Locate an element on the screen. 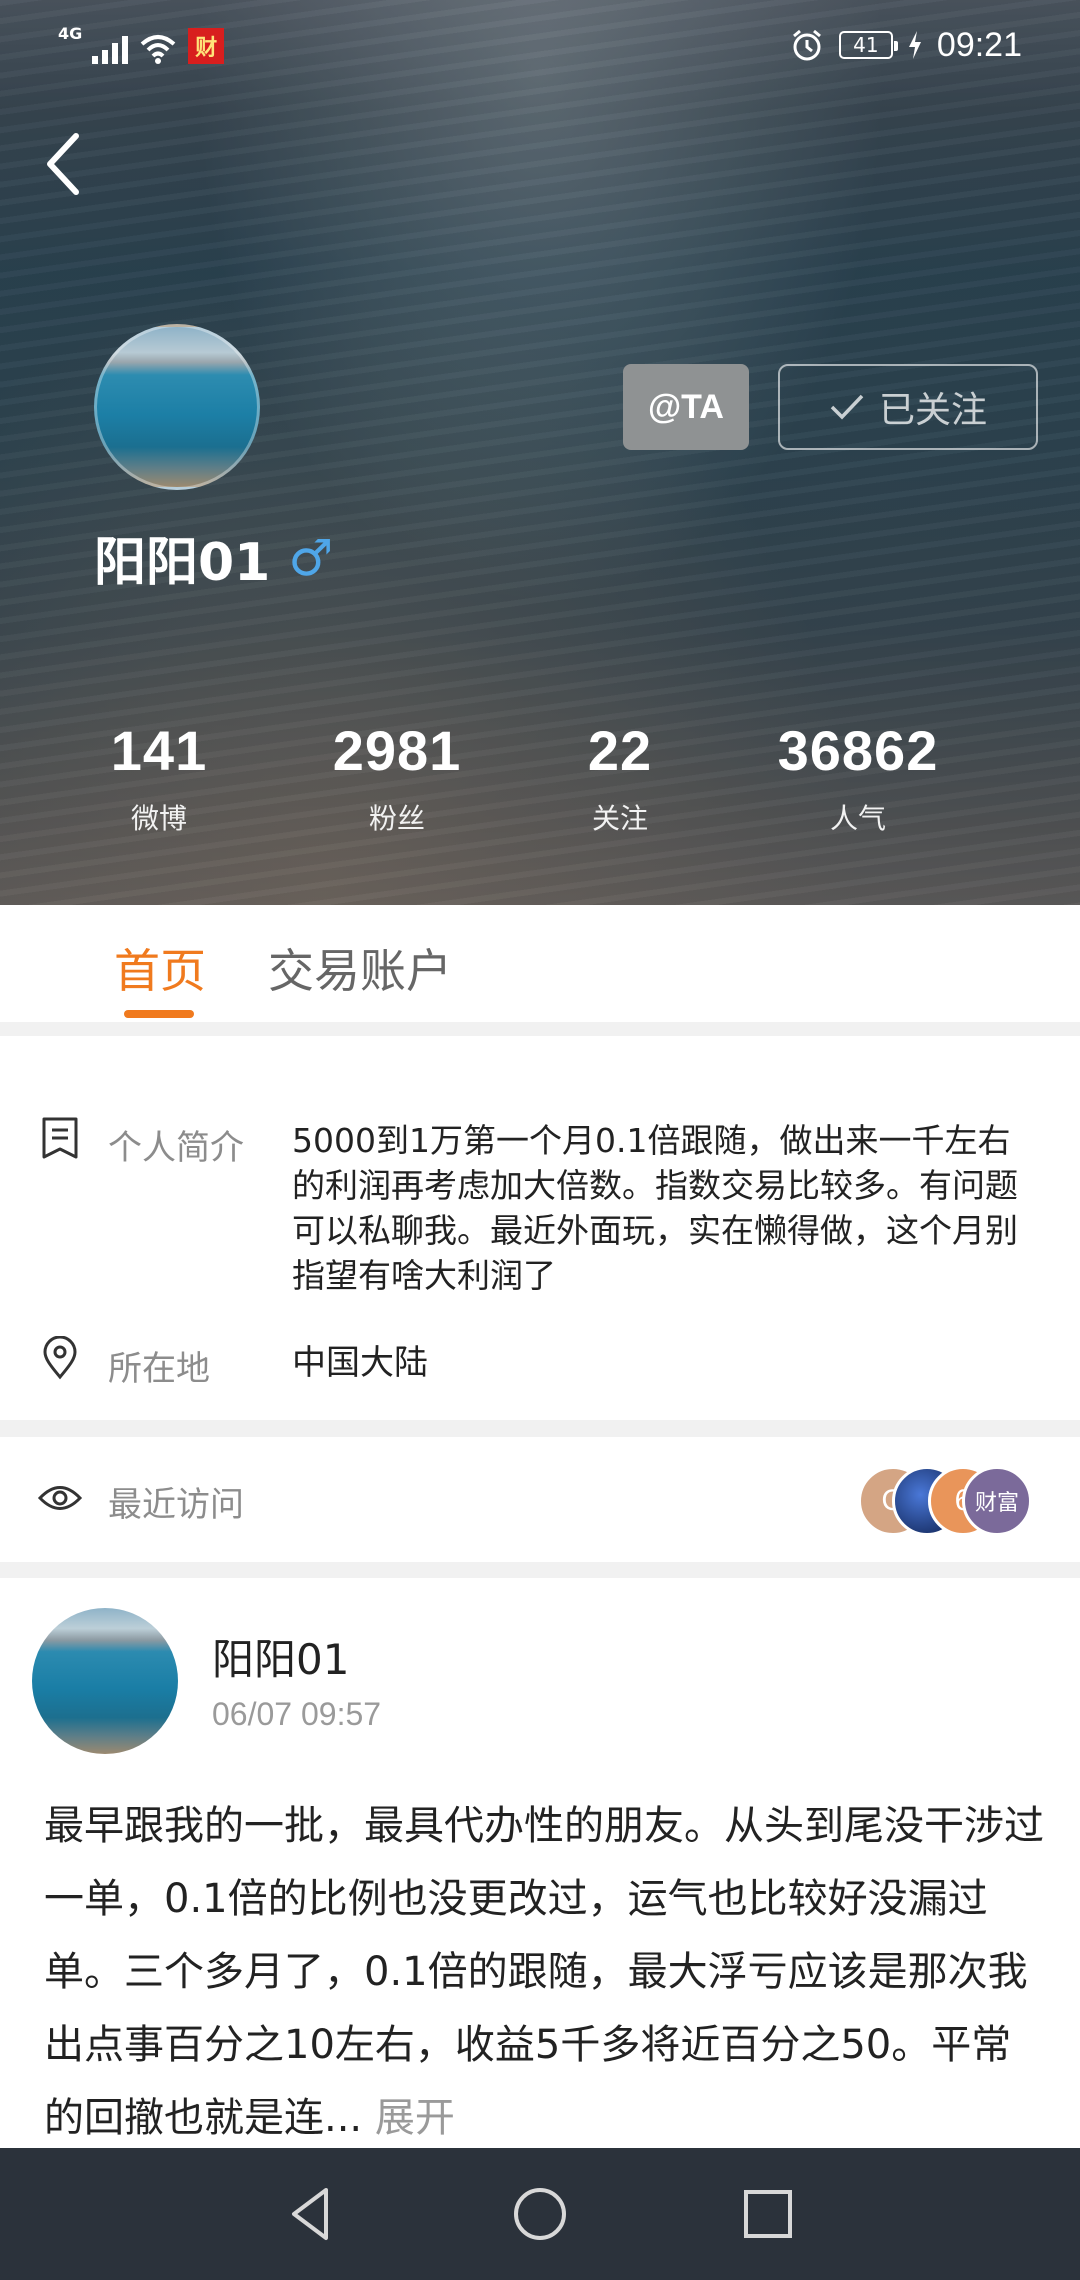  location-label: 所在地 is located at coordinates (159, 1369).